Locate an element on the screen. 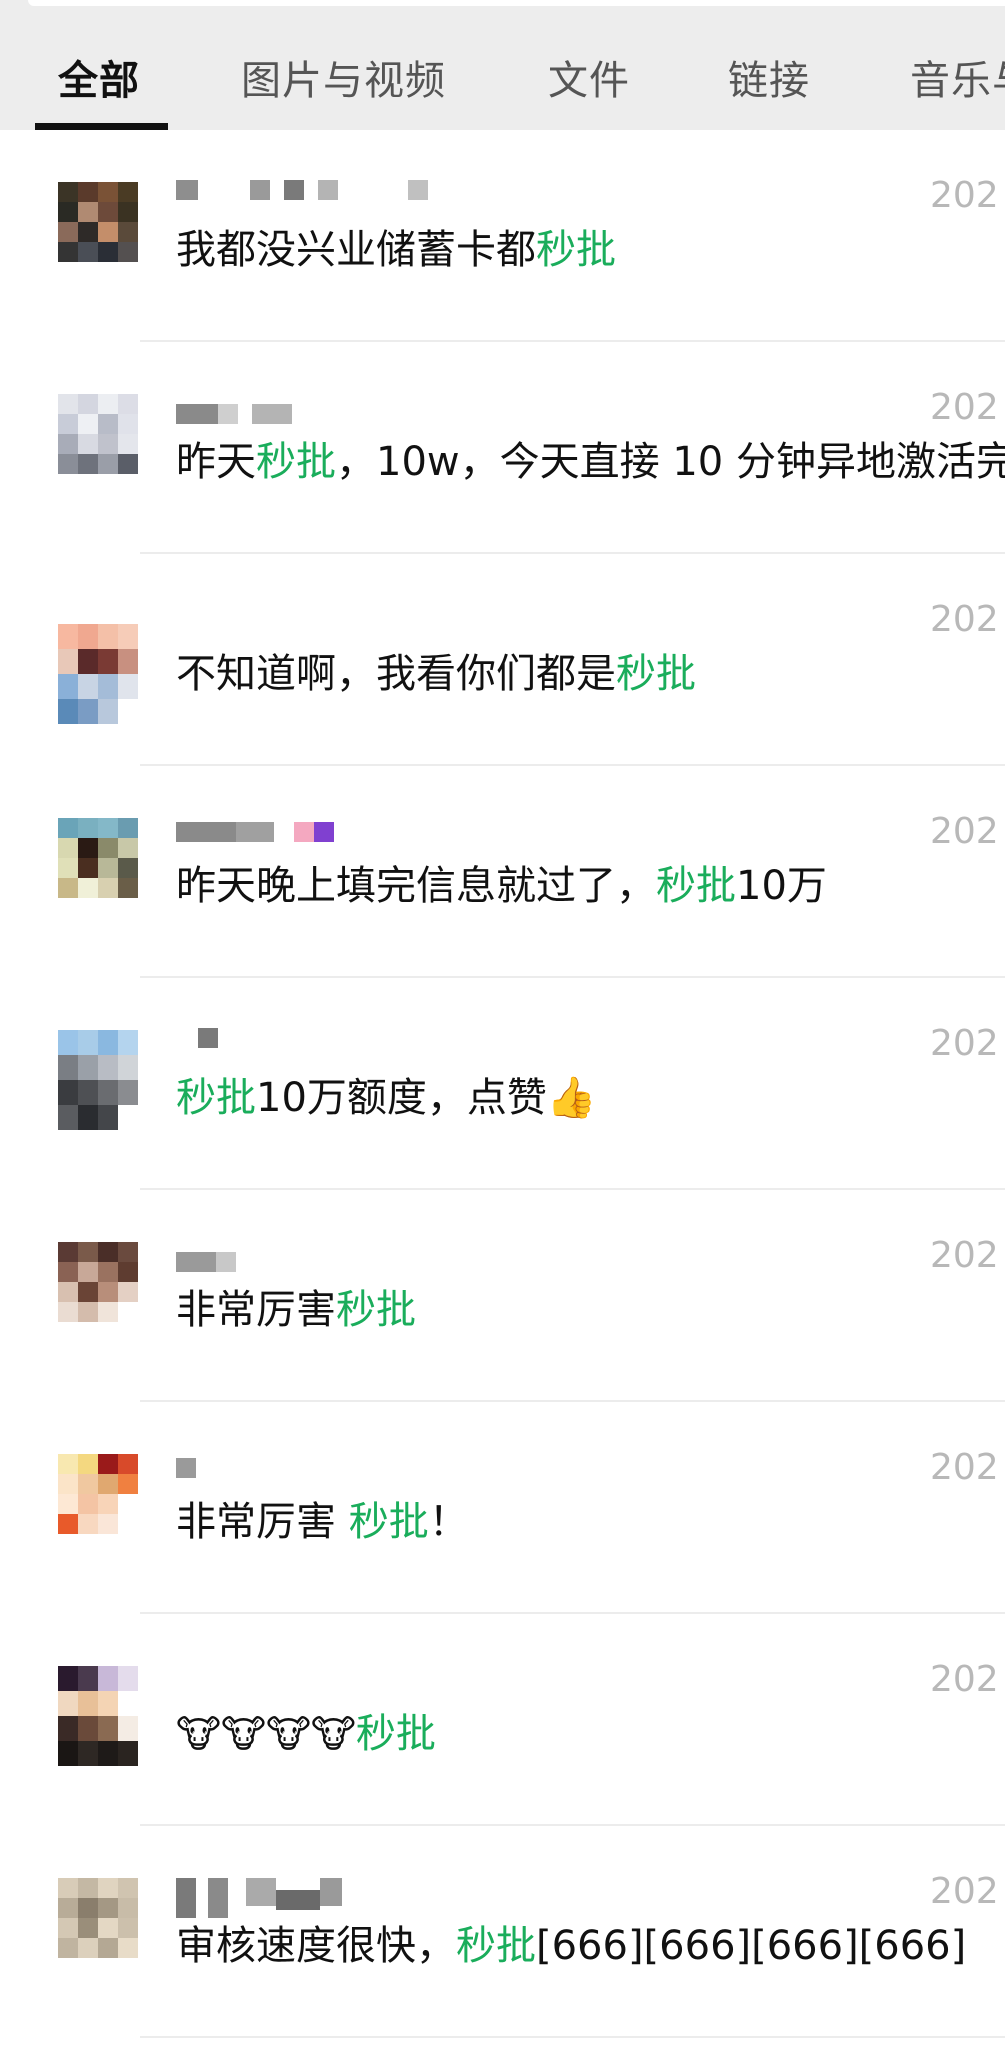 This screenshot has height=2049, width=1005. result-row: 非常厉害 秒批！ 202 is located at coordinates (502, 1508).